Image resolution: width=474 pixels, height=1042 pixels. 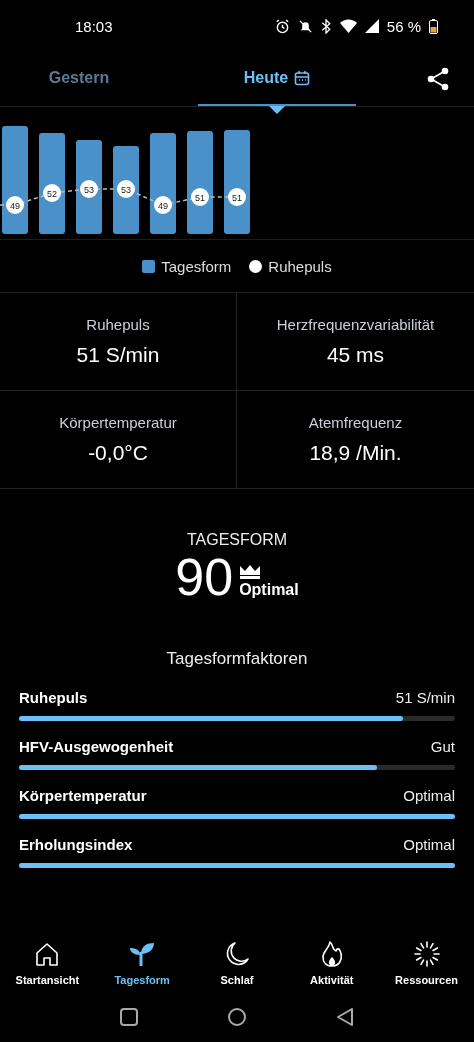 I want to click on metric-value: 51 S/min, so click(x=118, y=355).